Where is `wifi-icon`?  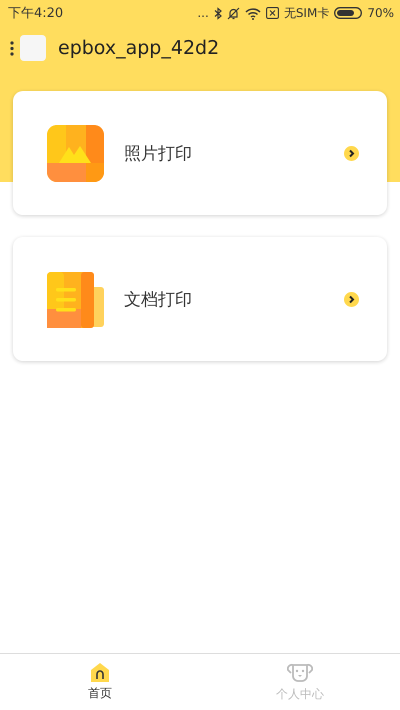
wifi-icon is located at coordinates (252, 13).